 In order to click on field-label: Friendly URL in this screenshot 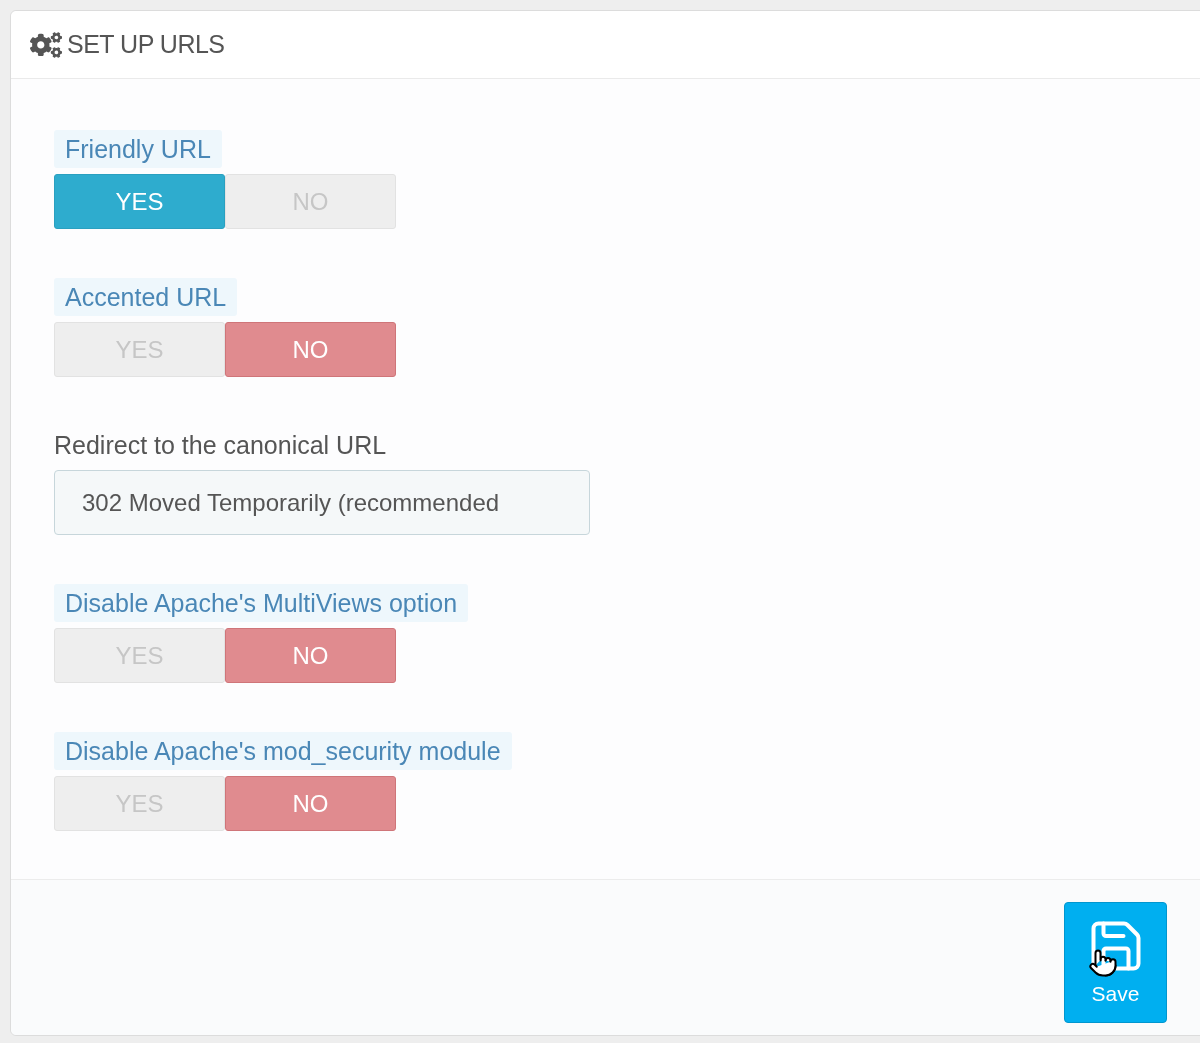, I will do `click(138, 149)`.